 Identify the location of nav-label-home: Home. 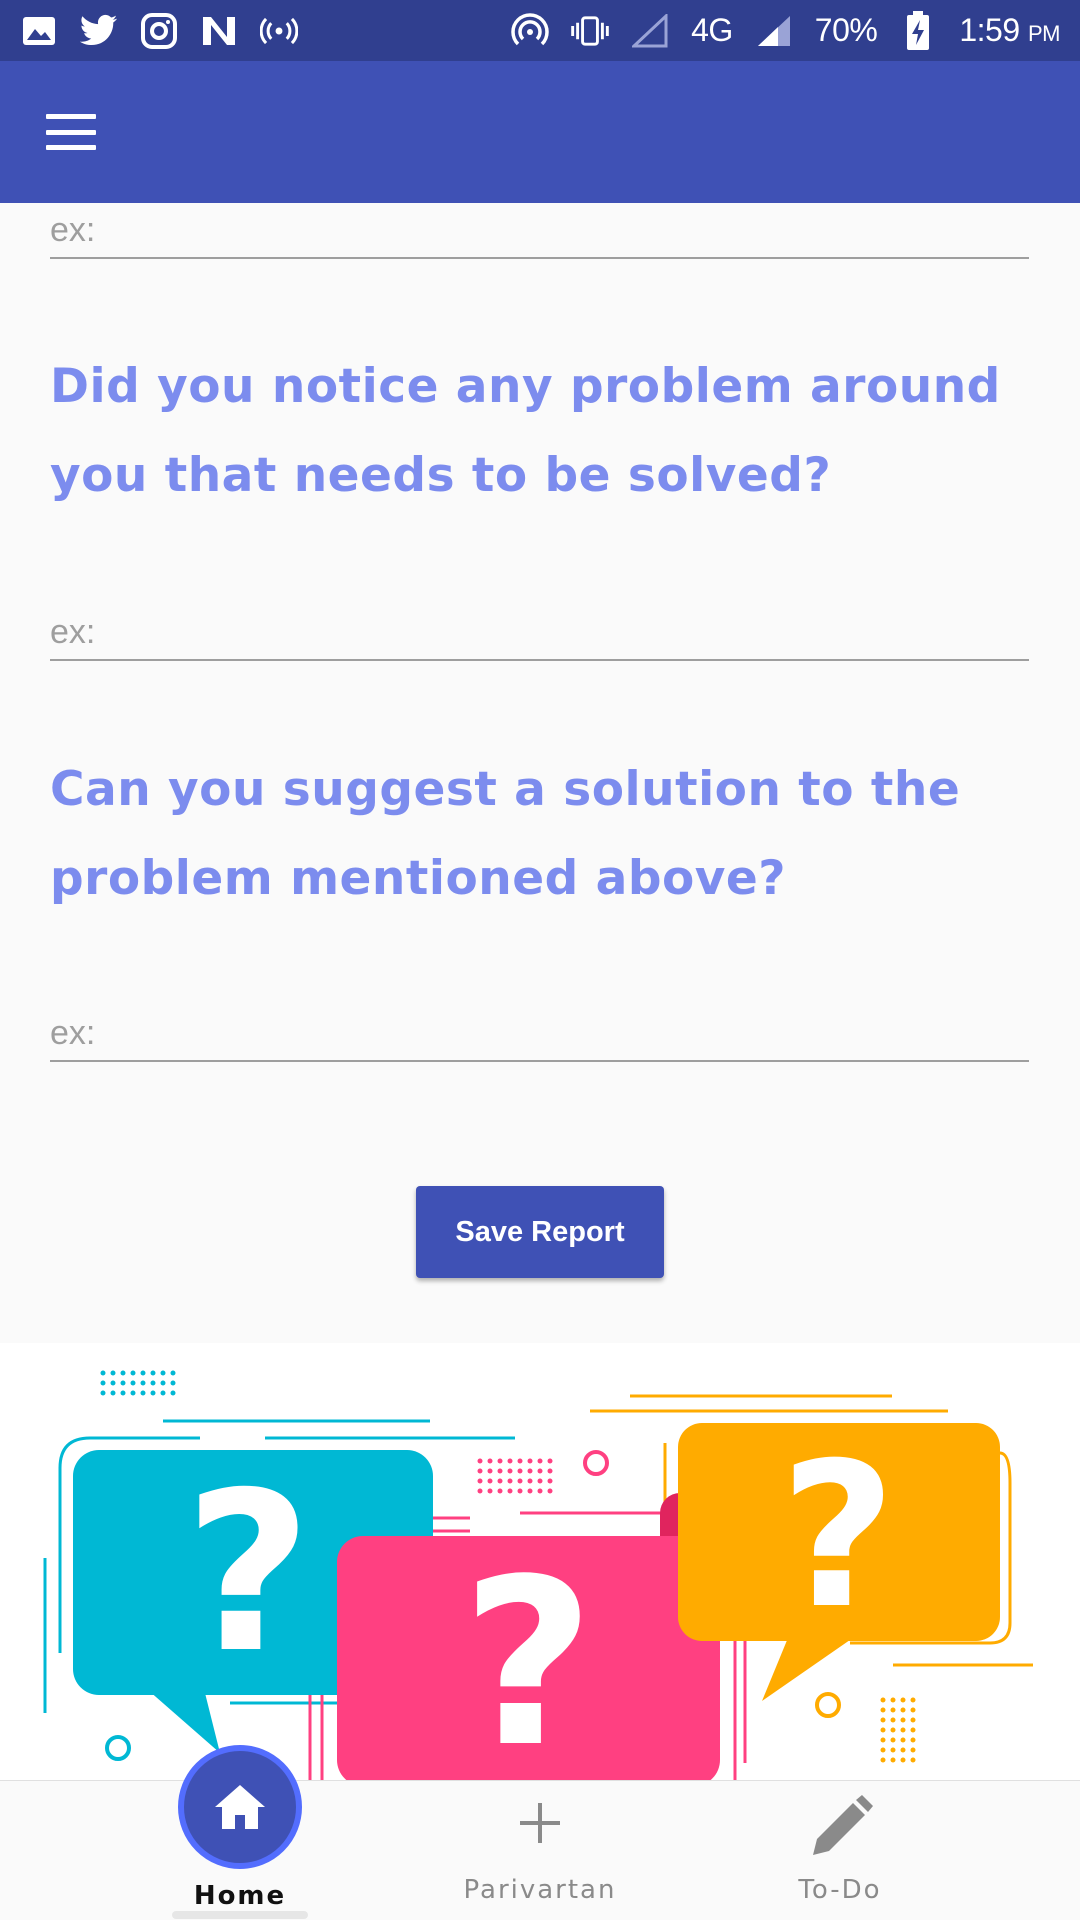
(240, 1896).